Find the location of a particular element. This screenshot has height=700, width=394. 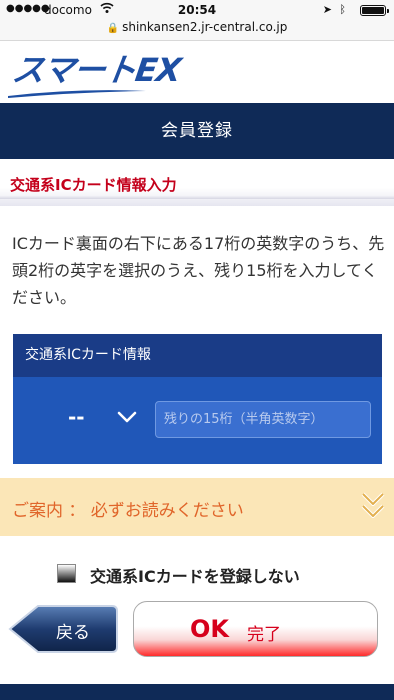

bluetooth-icon: ᛒ is located at coordinates (342, 9).